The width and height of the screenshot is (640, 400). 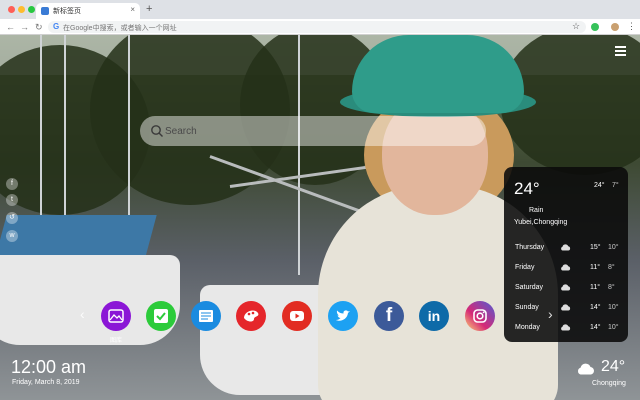 I want to click on forecast-row: Sunday 14° 10°, so click(x=566, y=308).